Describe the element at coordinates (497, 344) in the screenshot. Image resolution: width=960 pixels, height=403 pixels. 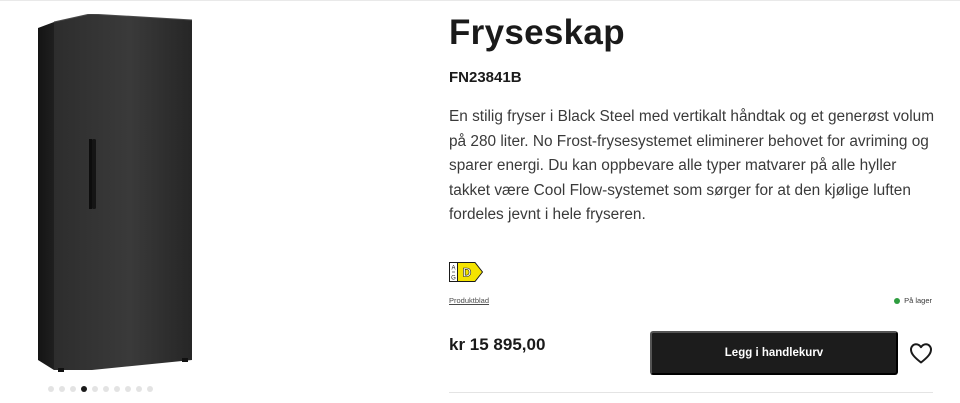
I see `product-price: kr 15 895,00` at that location.